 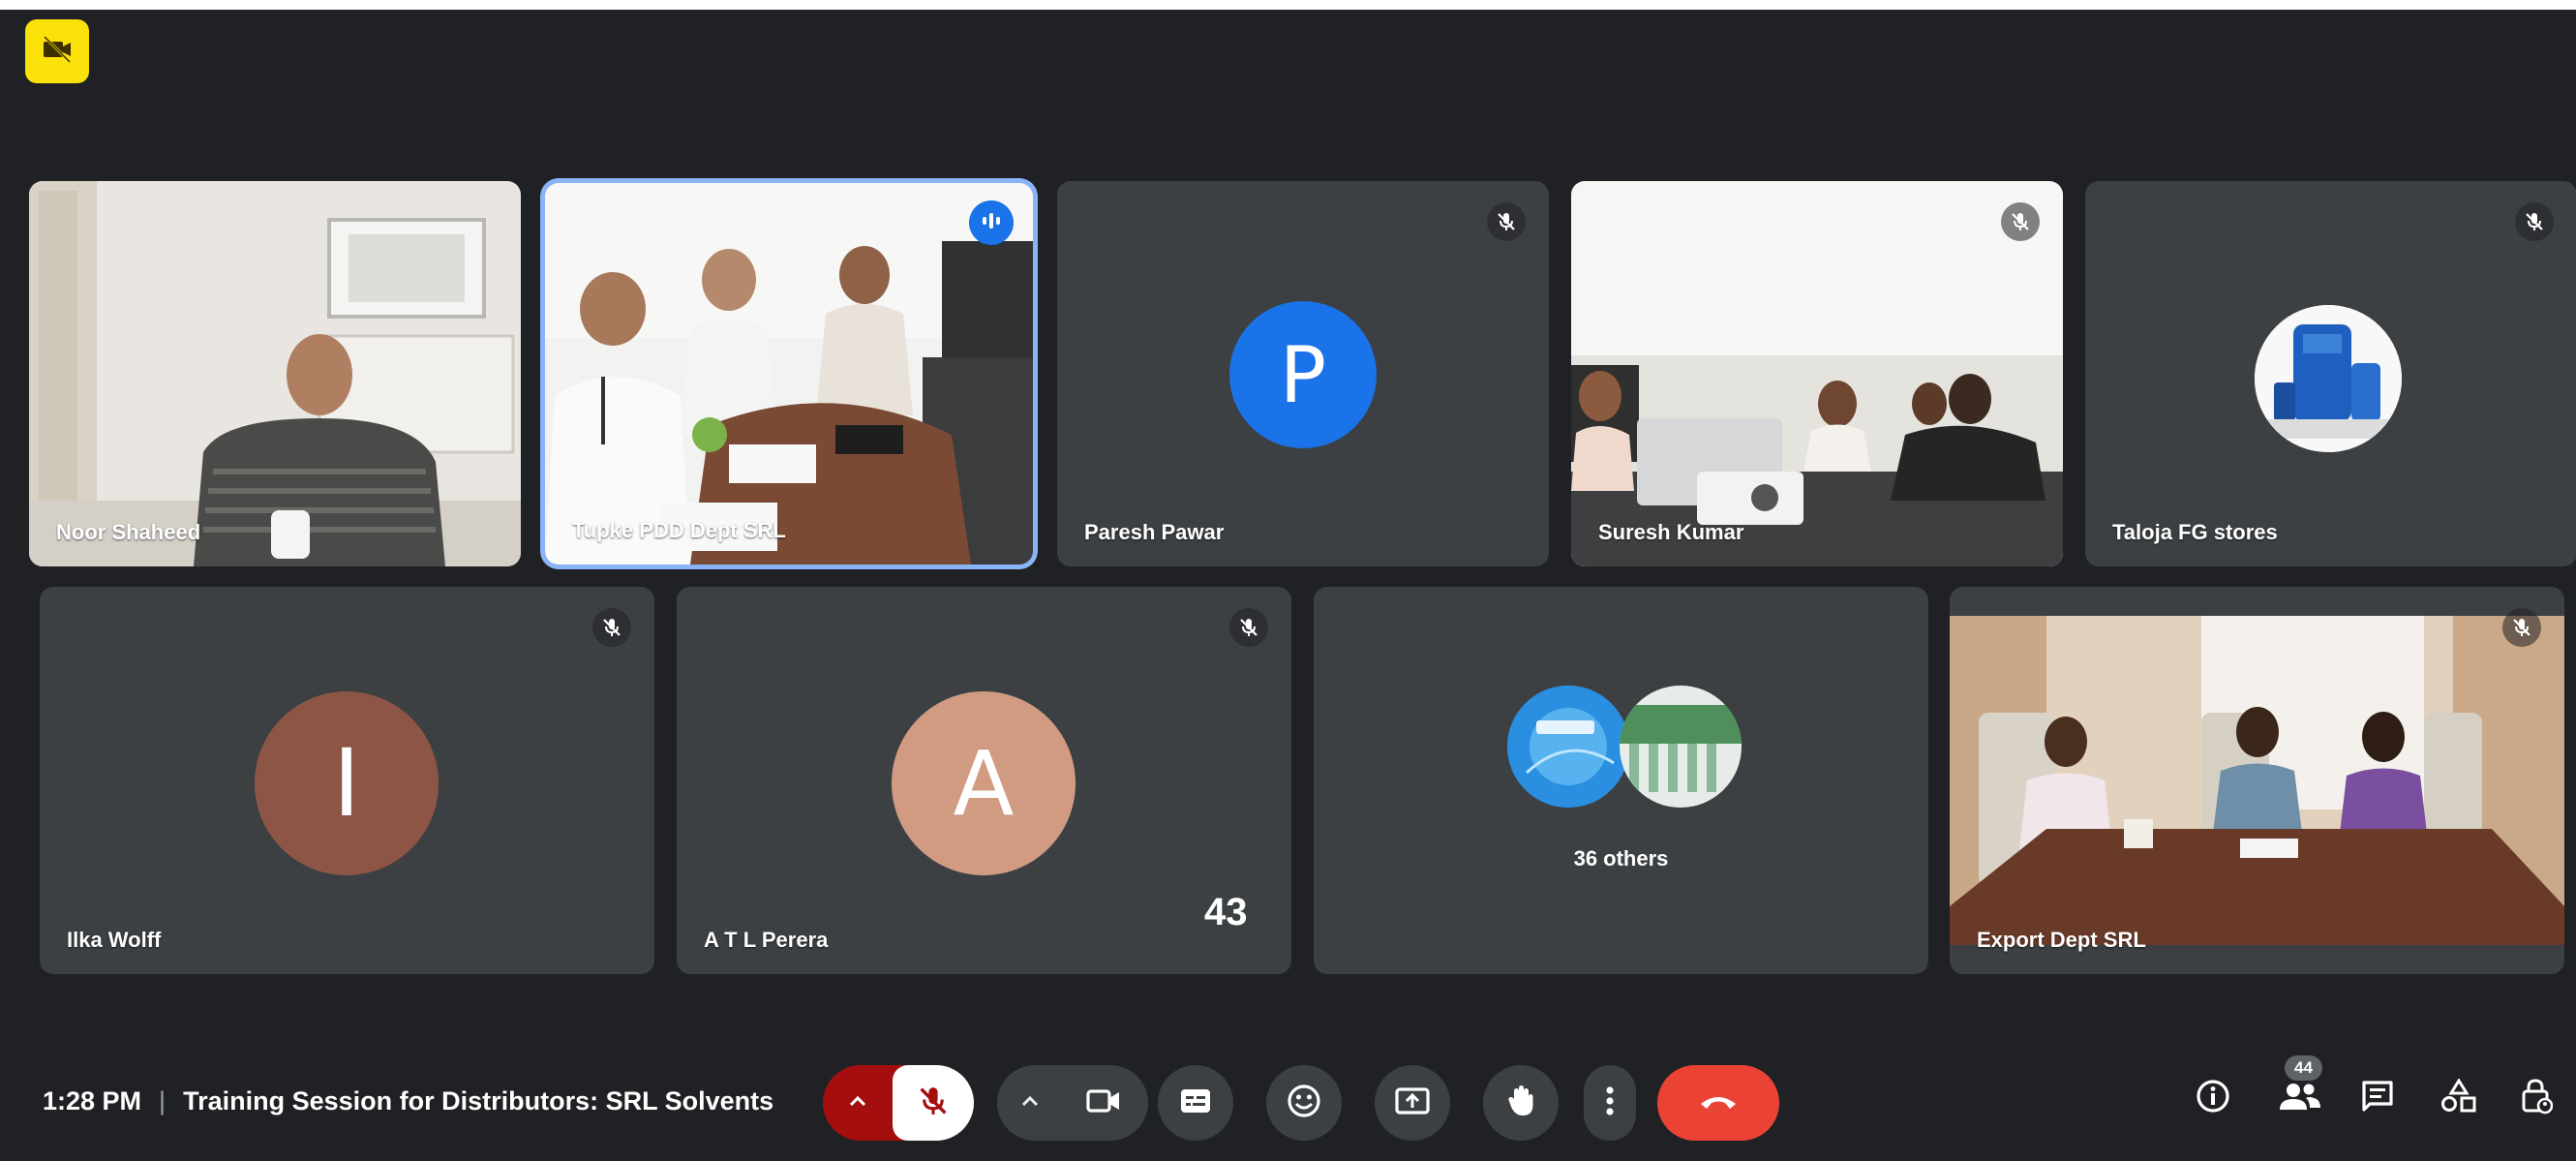 I want to click on captions-button, so click(x=1195, y=1103).